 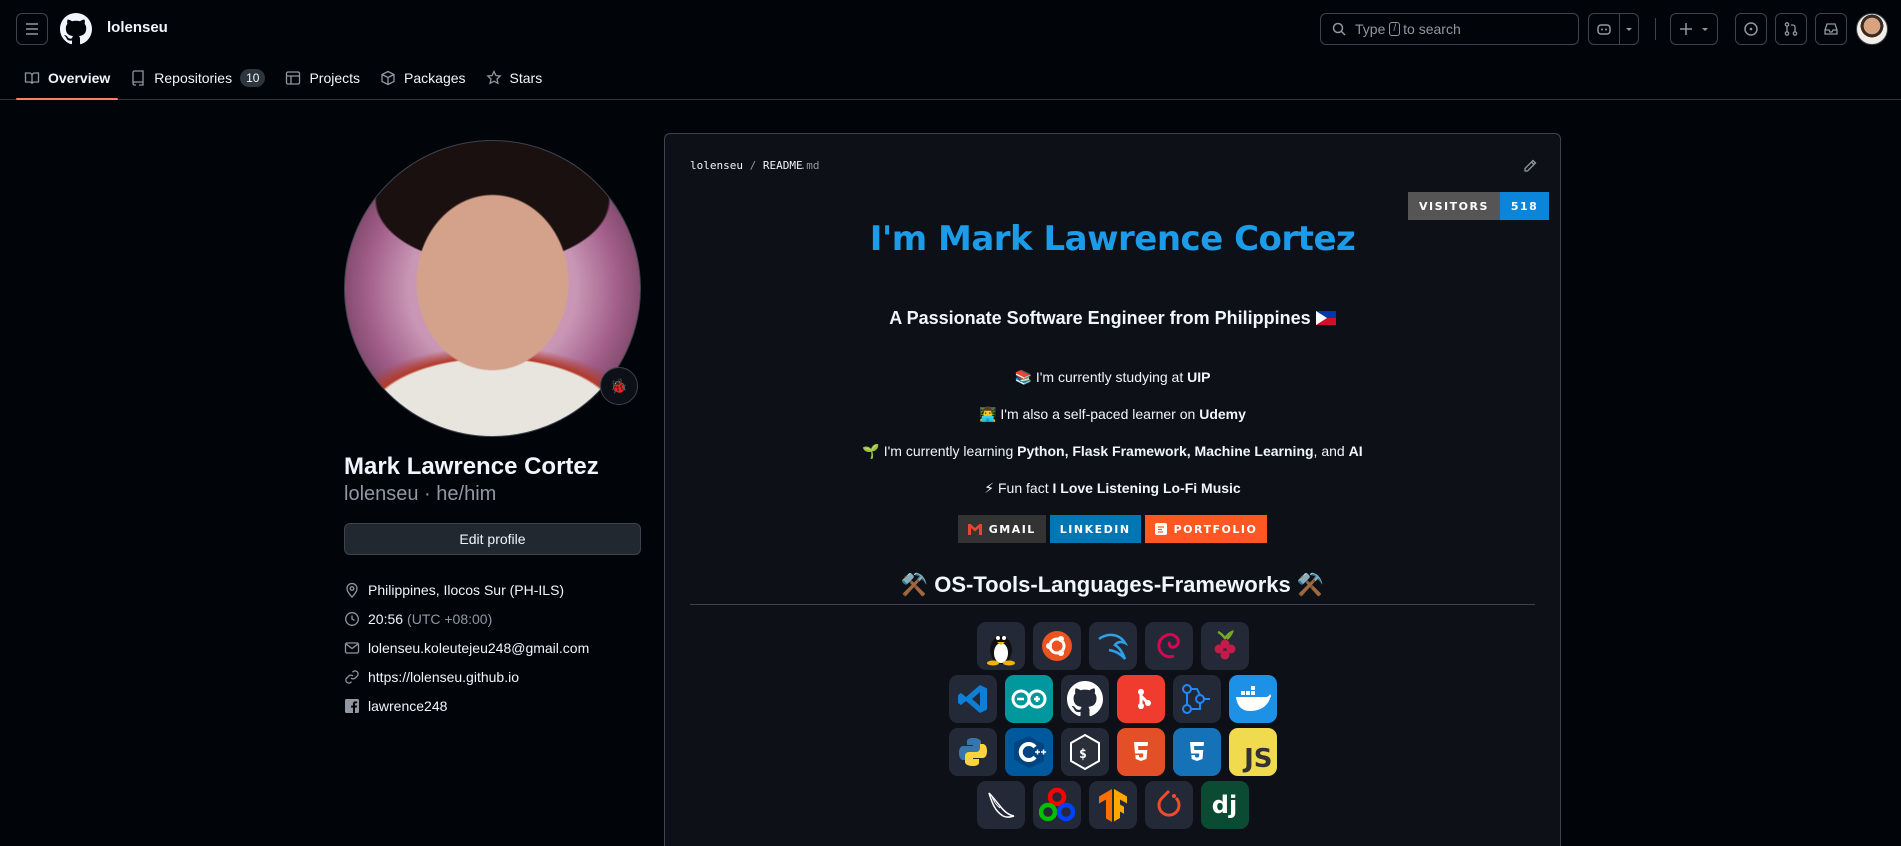 What do you see at coordinates (1084, 699) in the screenshot?
I see `github-icon` at bounding box center [1084, 699].